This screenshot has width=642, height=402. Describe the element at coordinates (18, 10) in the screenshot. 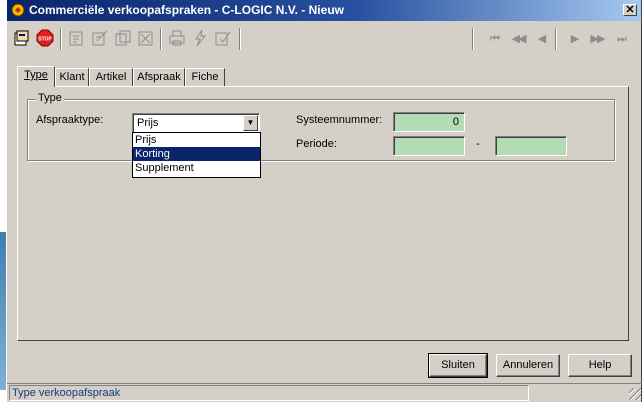

I see `app-icon` at that location.